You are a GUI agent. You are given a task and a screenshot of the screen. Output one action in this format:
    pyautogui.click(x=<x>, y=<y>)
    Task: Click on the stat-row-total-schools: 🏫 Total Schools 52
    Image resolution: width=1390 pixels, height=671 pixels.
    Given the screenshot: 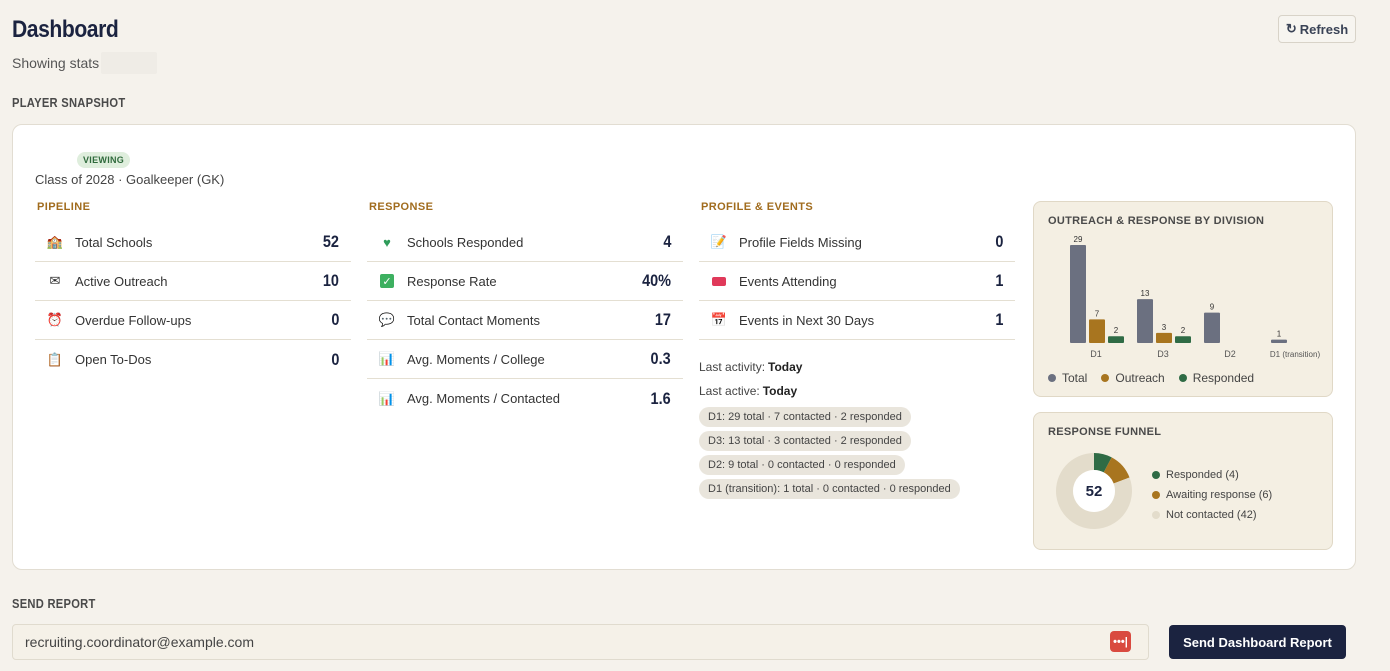 What is the action you would take?
    pyautogui.click(x=193, y=242)
    